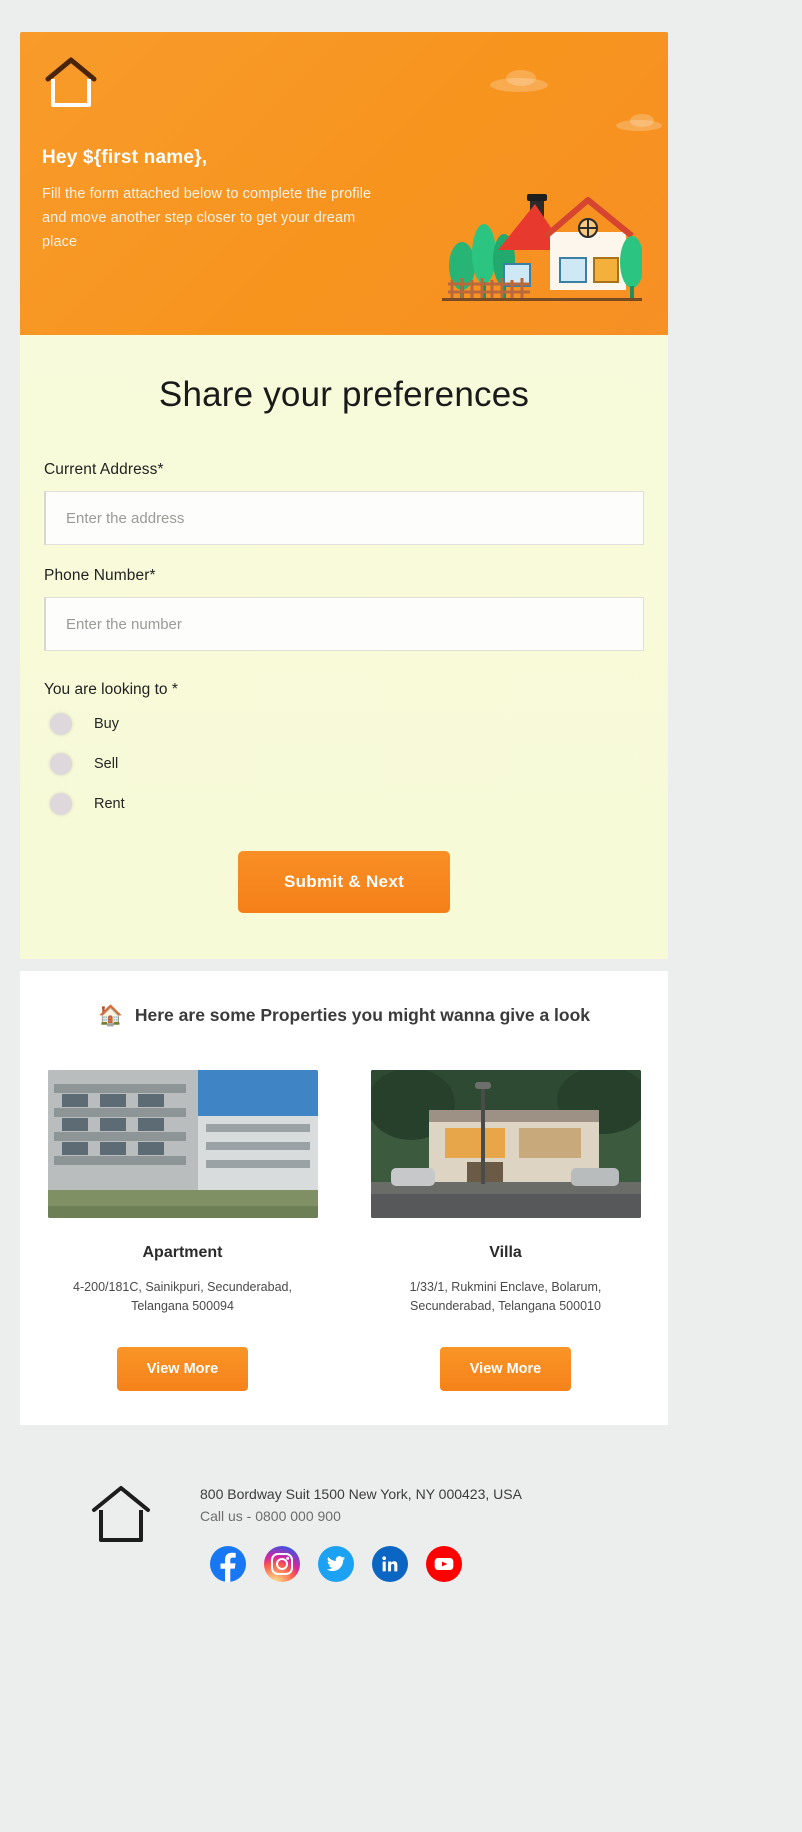 The height and width of the screenshot is (1832, 802). What do you see at coordinates (106, 724) in the screenshot?
I see `radio-label-buy: Buy` at bounding box center [106, 724].